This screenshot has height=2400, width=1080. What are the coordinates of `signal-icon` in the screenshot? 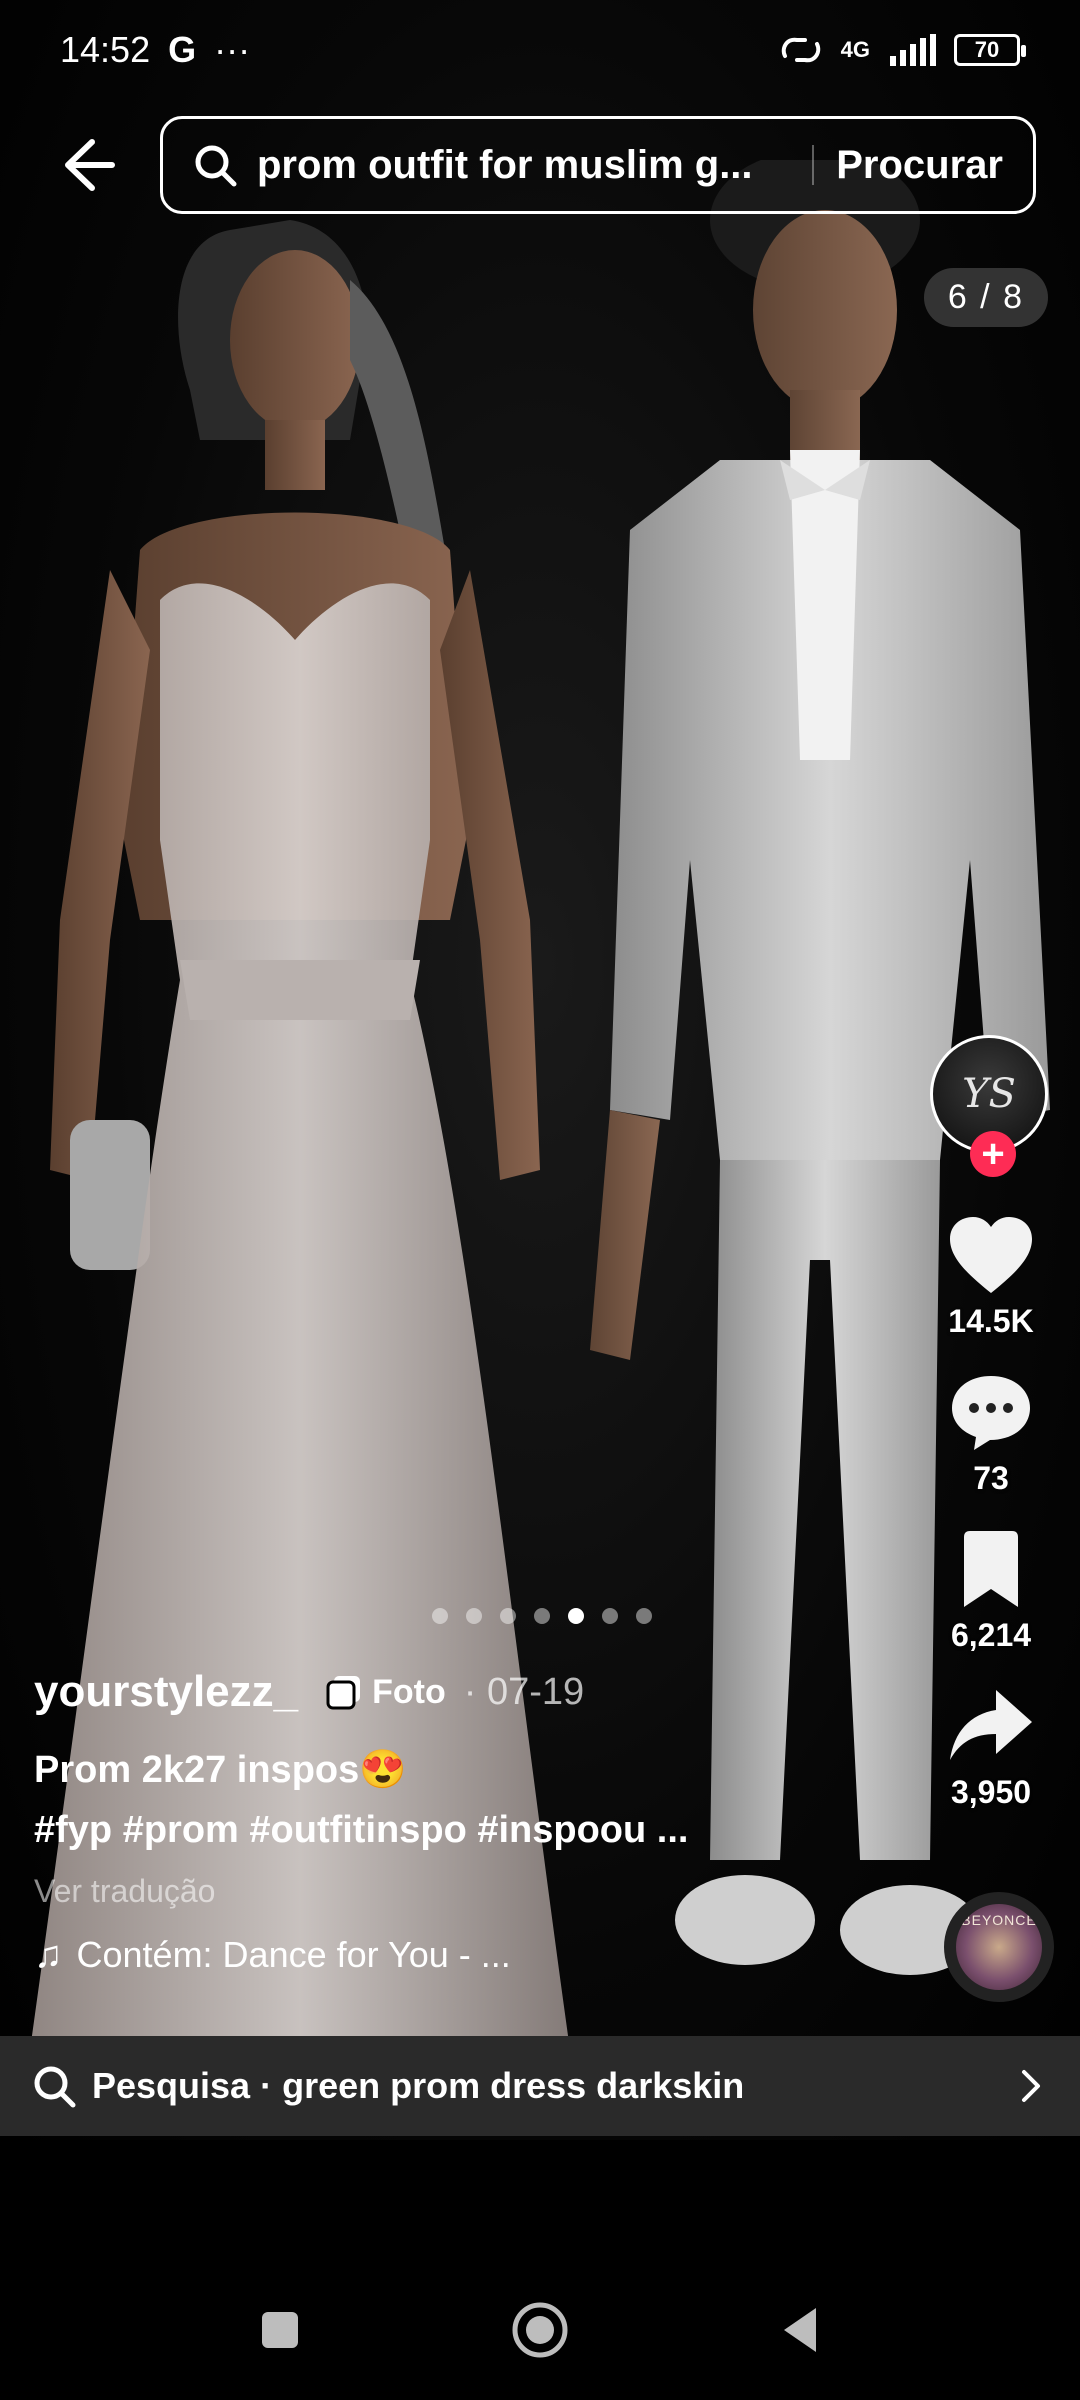 It's located at (913, 50).